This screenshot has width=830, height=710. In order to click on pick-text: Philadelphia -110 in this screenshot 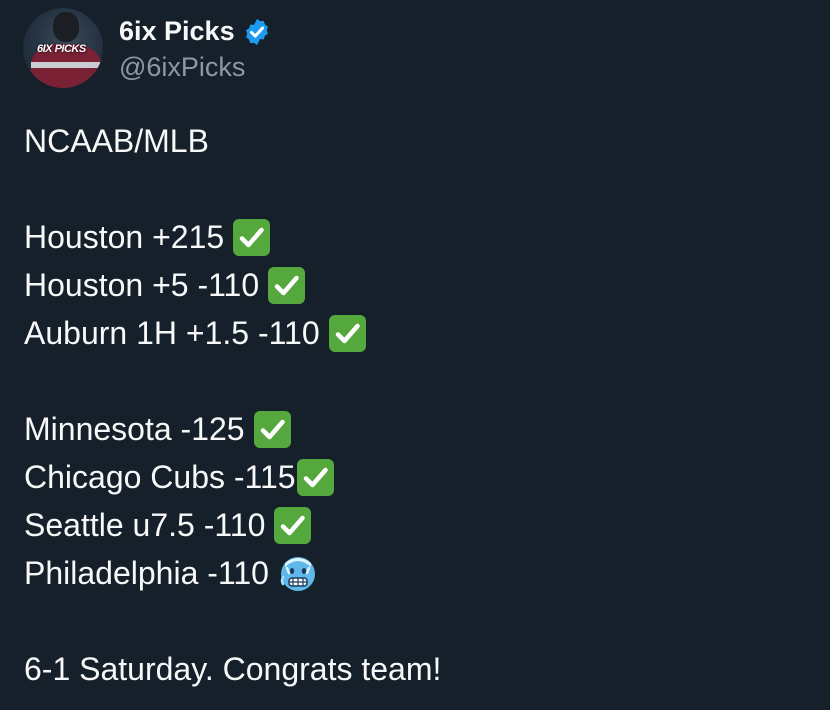, I will do `click(146, 573)`.